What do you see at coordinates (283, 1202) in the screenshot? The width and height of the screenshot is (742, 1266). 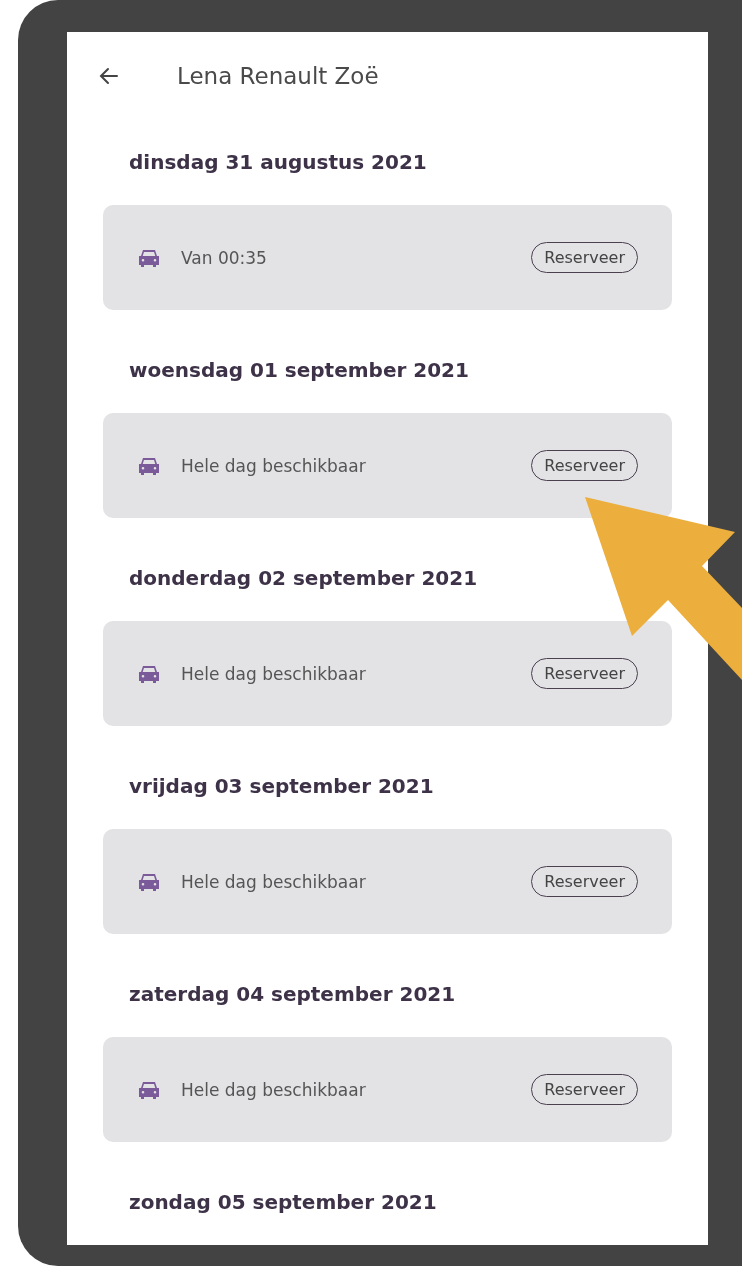 I see `date-heading: zondag 05 september 2021` at bounding box center [283, 1202].